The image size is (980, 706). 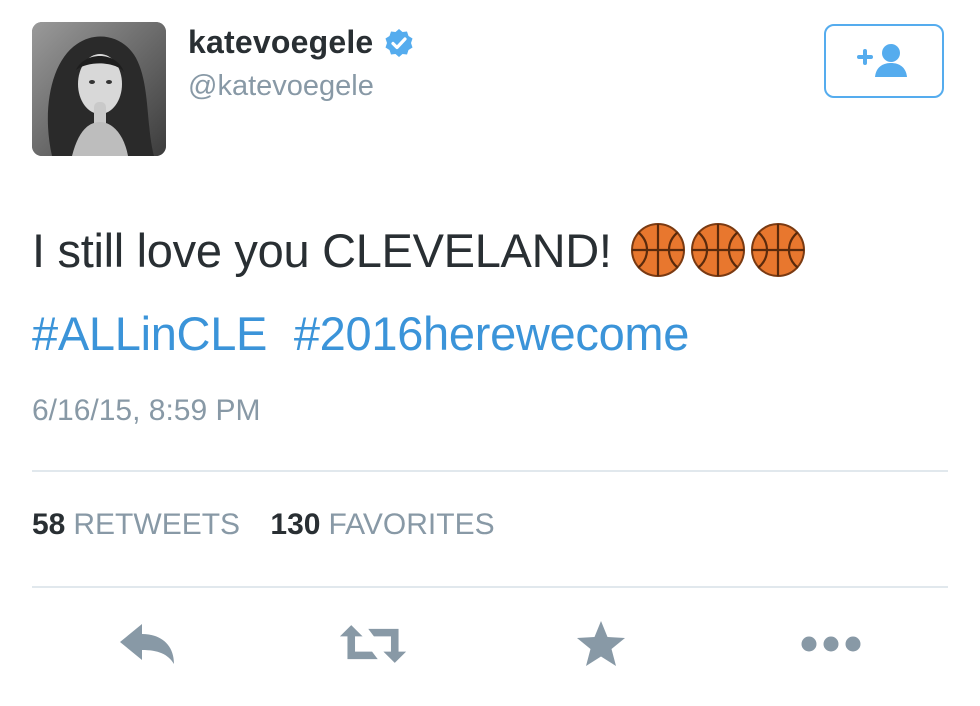 I want to click on favorite-button, so click(x=601, y=644).